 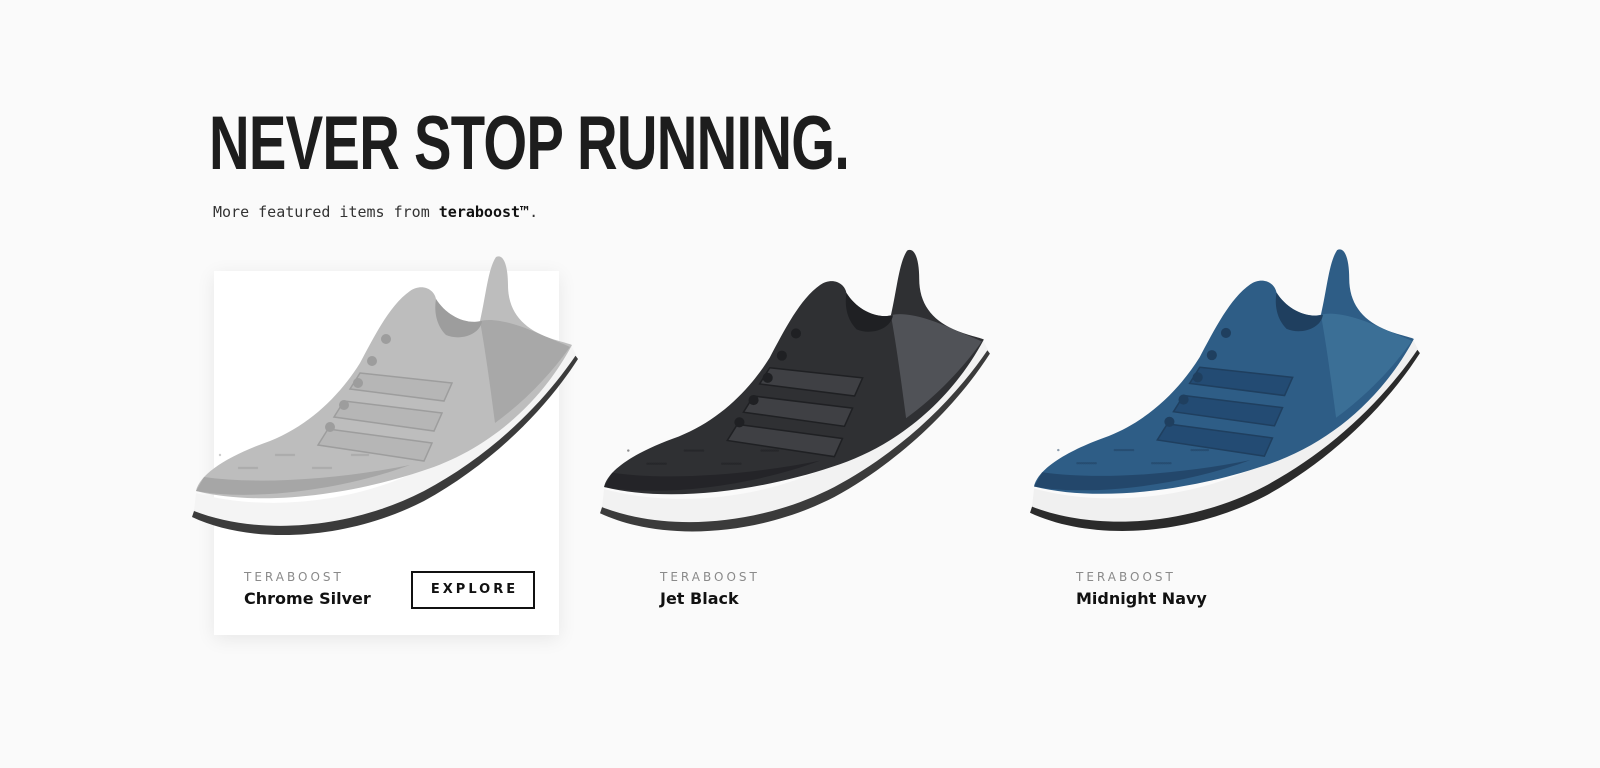 What do you see at coordinates (484, 212) in the screenshot?
I see `subtitle-brand: teraboost™` at bounding box center [484, 212].